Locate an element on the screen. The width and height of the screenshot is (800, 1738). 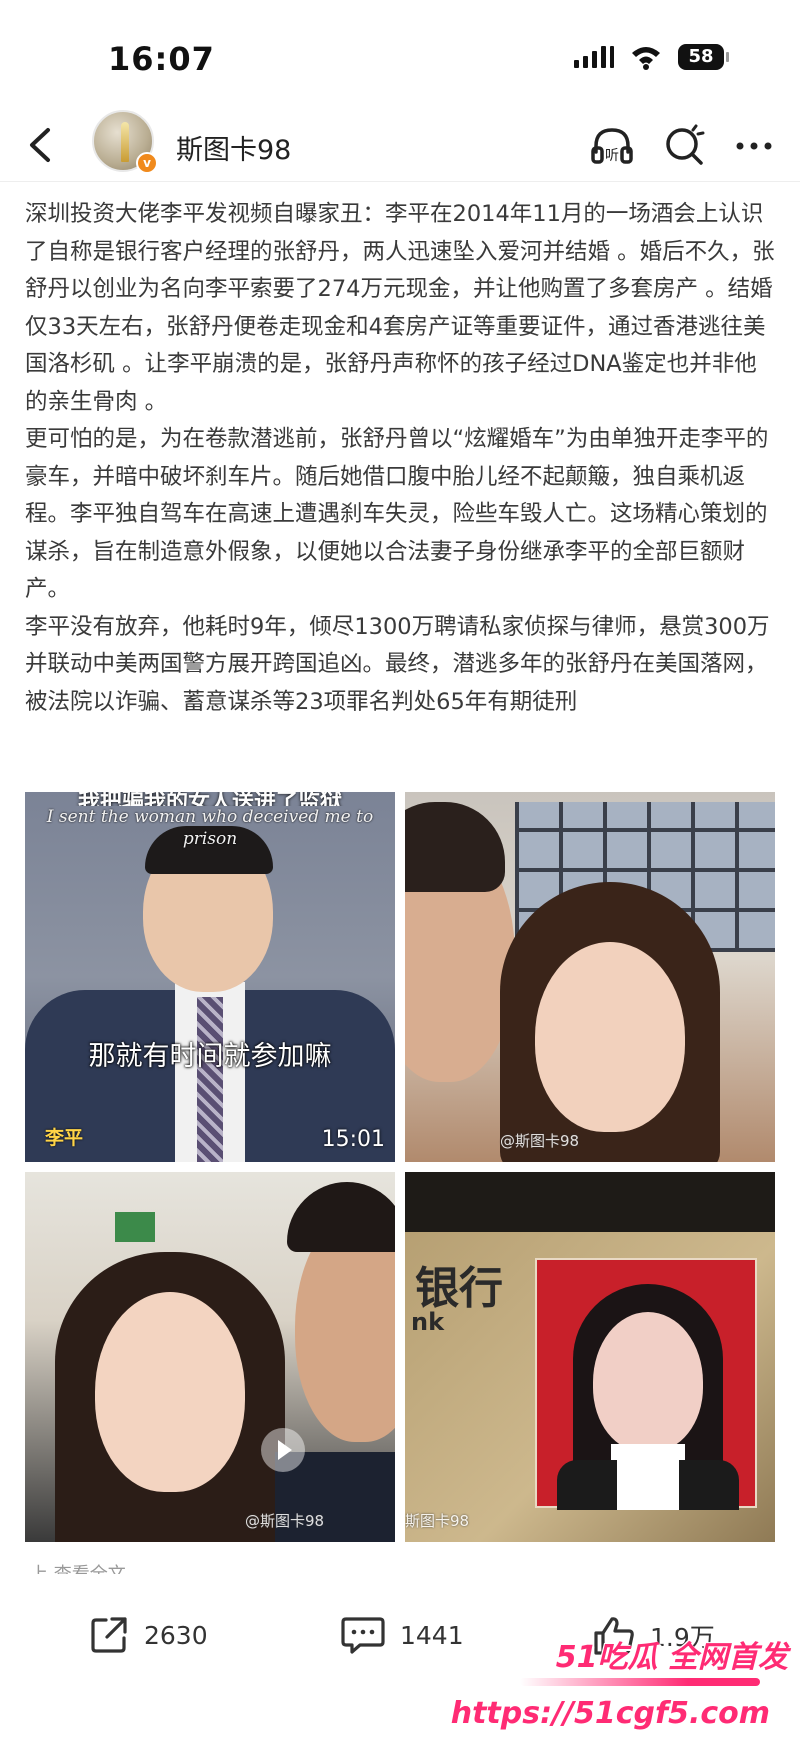
photo-id-card: 银行 nk 斯图卡98 is located at coordinates (590, 1357).